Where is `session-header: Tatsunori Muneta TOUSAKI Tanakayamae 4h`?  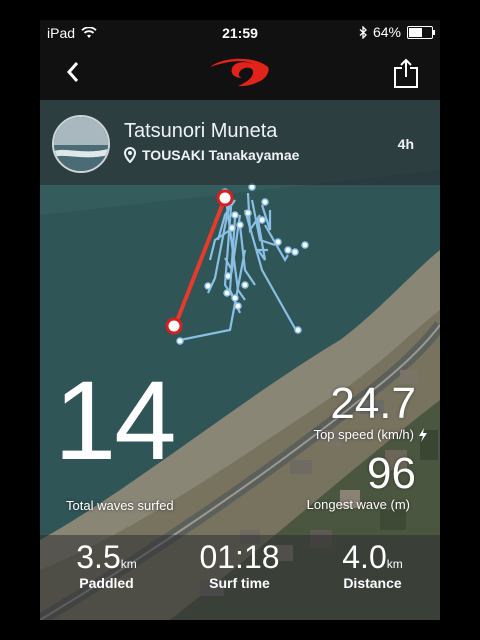 session-header: Tatsunori Muneta TOUSAKI Tanakayamae 4h is located at coordinates (240, 142).